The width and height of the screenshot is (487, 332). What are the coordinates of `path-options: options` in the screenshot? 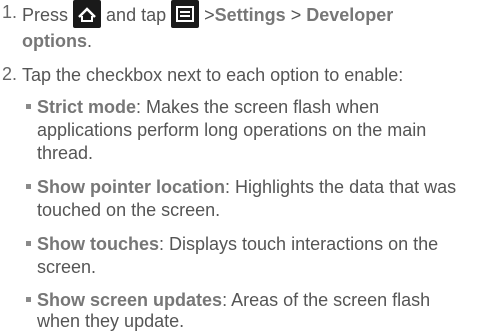 It's located at (54, 41).